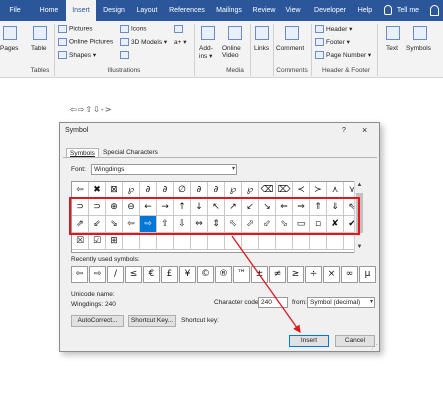  What do you see at coordinates (266, 284) in the screenshot?
I see `annotation-arrow` at bounding box center [266, 284].